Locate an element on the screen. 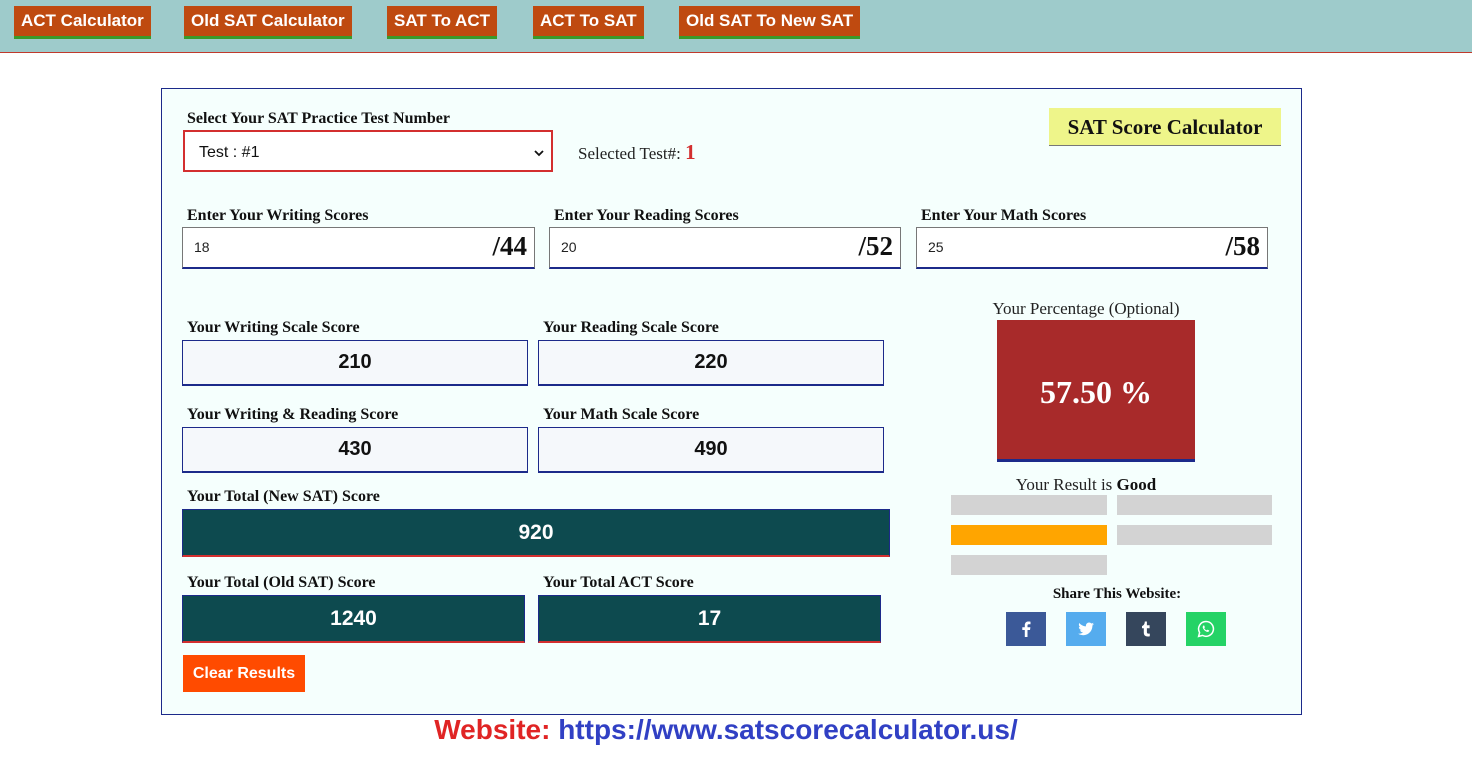 This screenshot has width=1472, height=759. writing-input-value: 18 is located at coordinates (202, 247).